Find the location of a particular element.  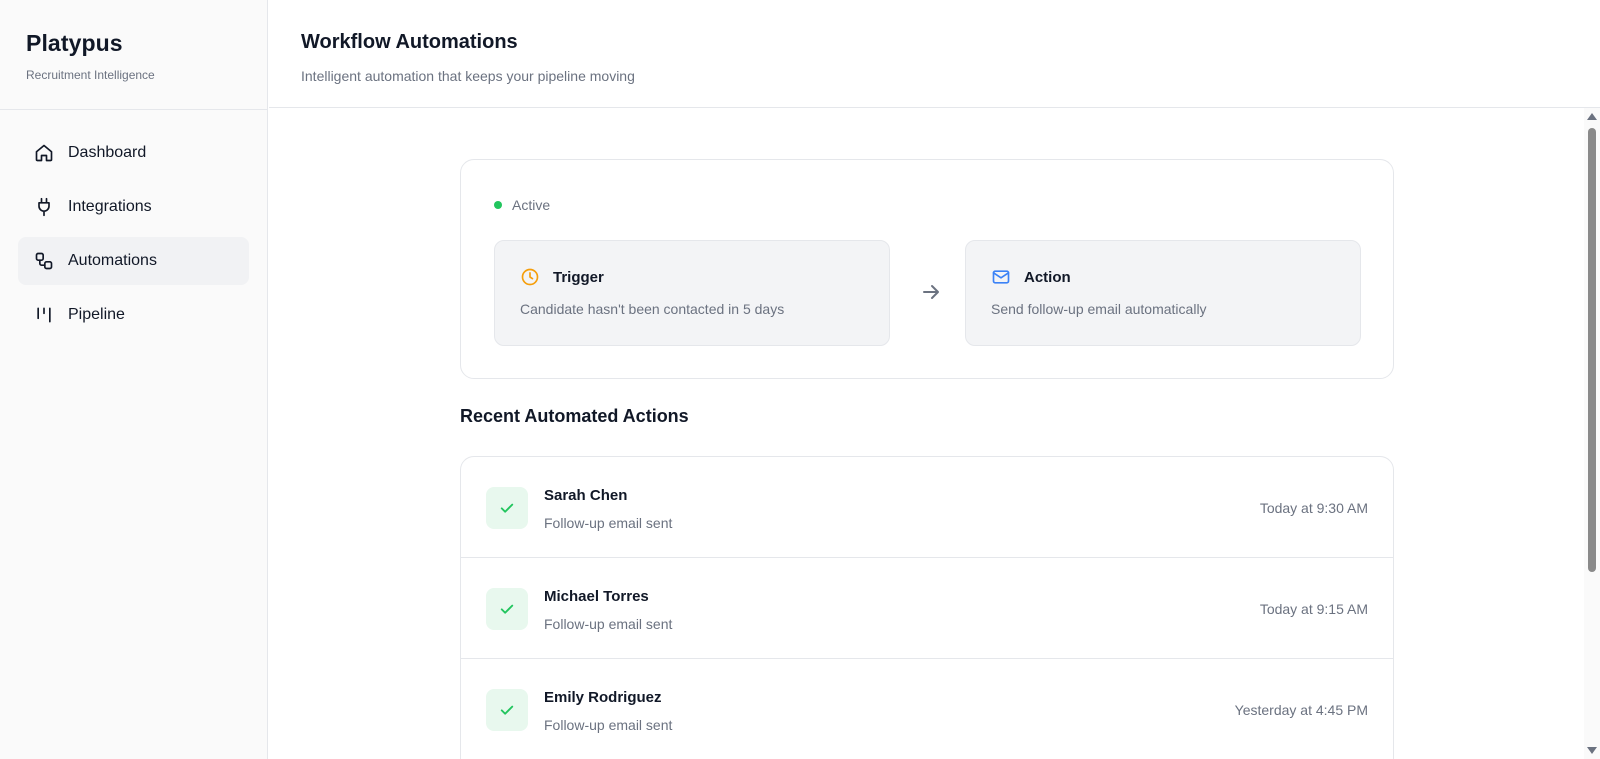

plug-icon is located at coordinates (44, 207).